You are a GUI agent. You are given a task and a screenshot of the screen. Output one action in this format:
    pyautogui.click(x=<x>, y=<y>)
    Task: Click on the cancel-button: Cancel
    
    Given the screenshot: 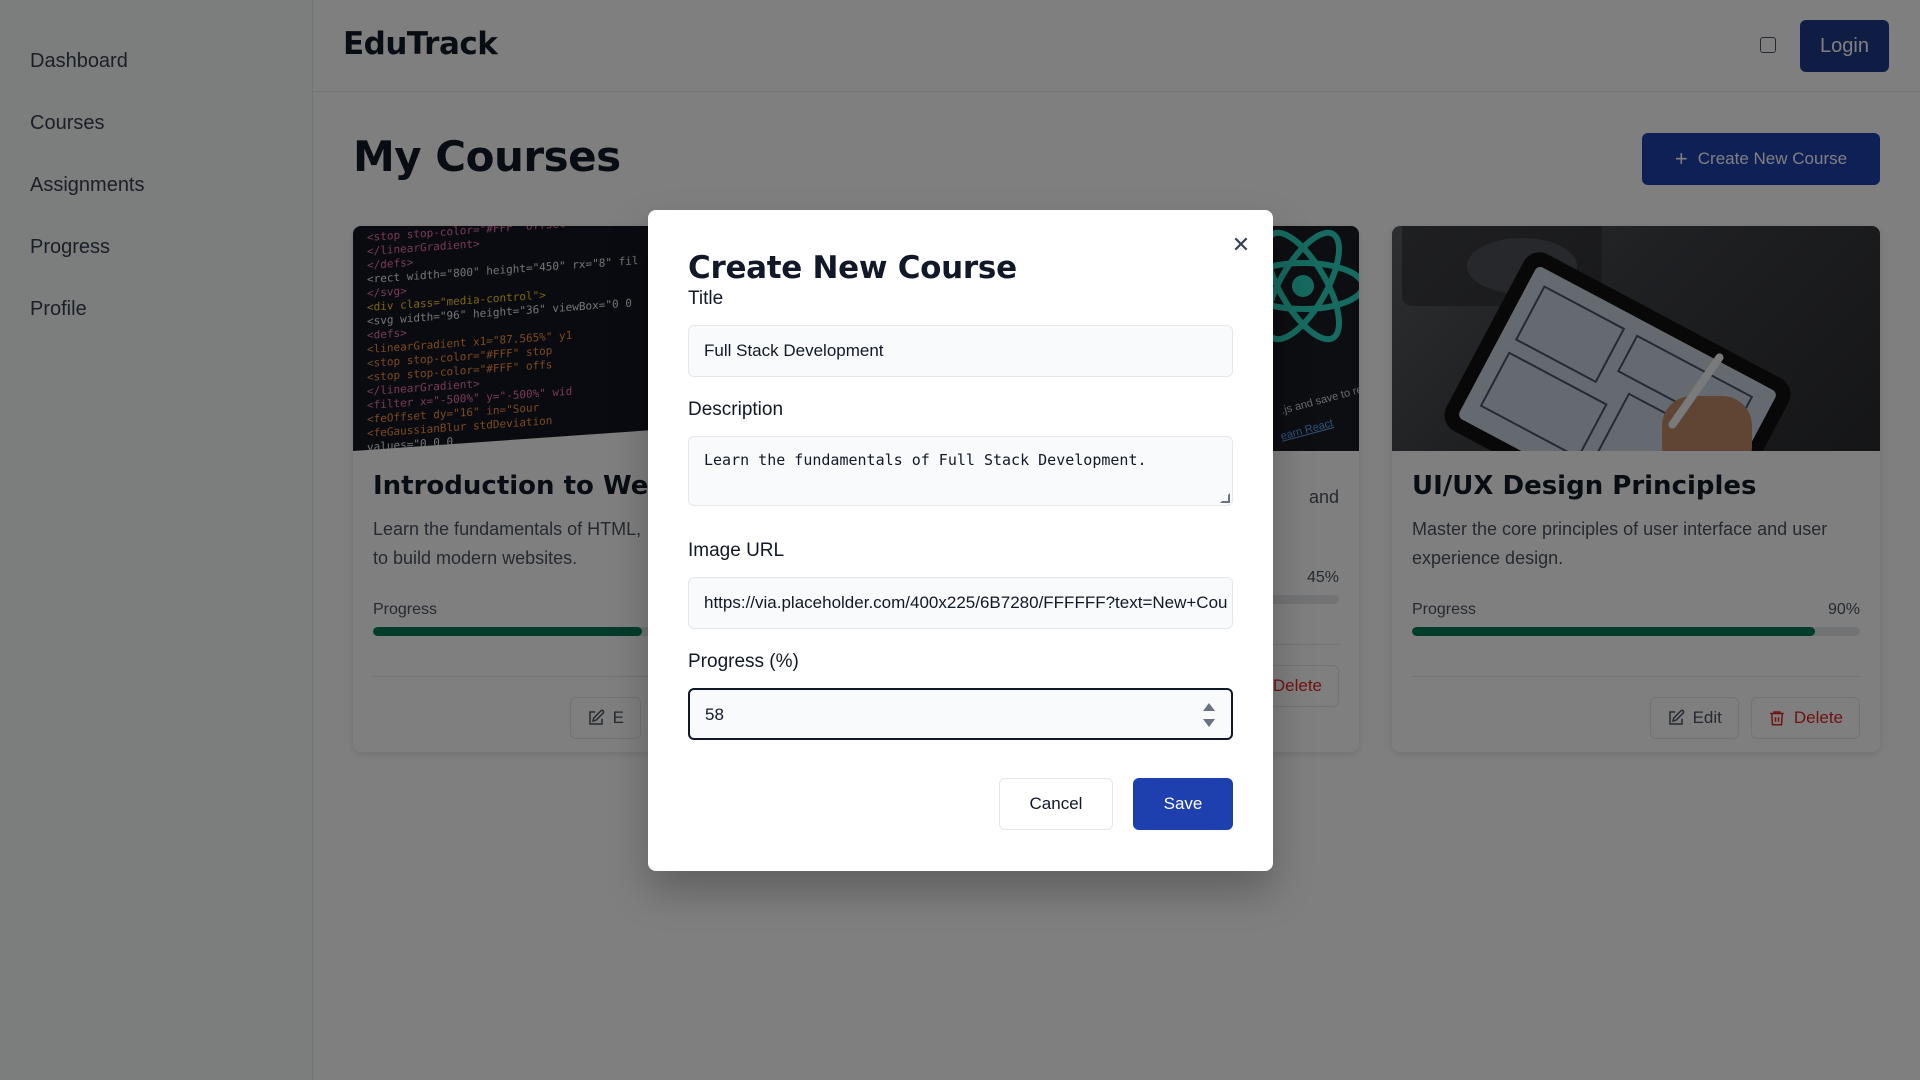 What is the action you would take?
    pyautogui.click(x=1056, y=804)
    